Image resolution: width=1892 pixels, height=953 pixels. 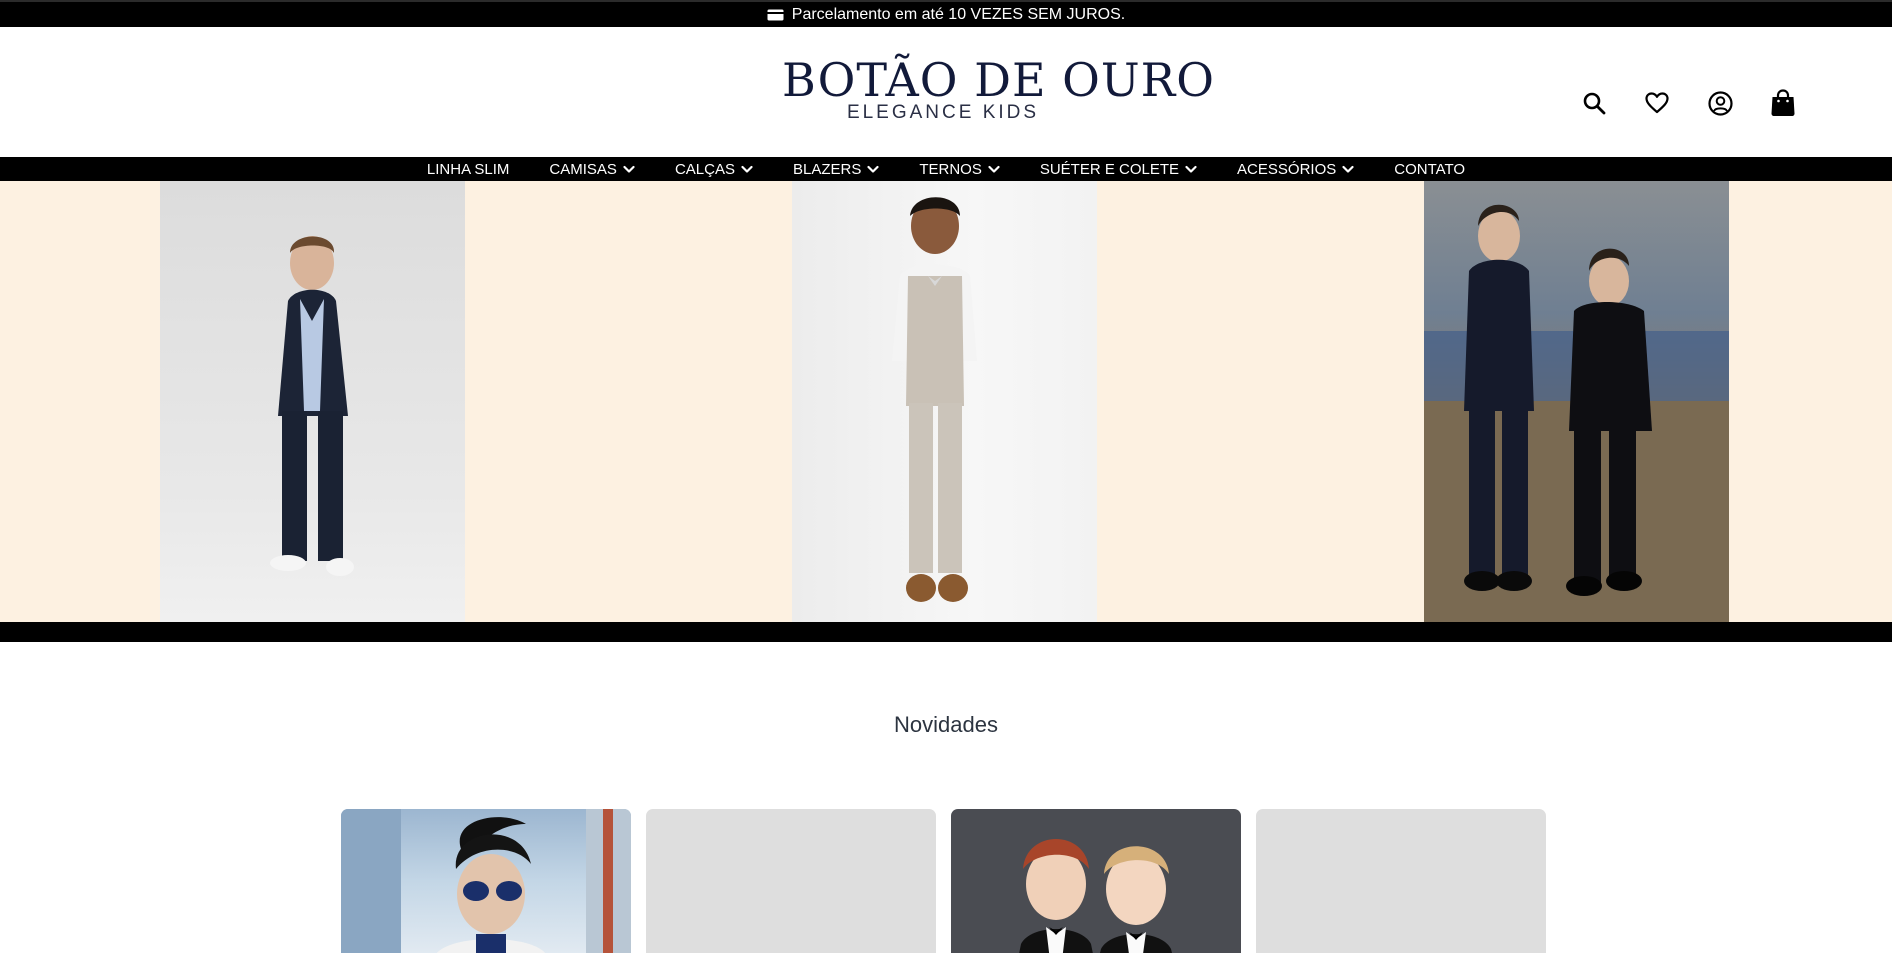 I want to click on nav-item-acessorios: ACESSÓRIOS, so click(x=1295, y=169).